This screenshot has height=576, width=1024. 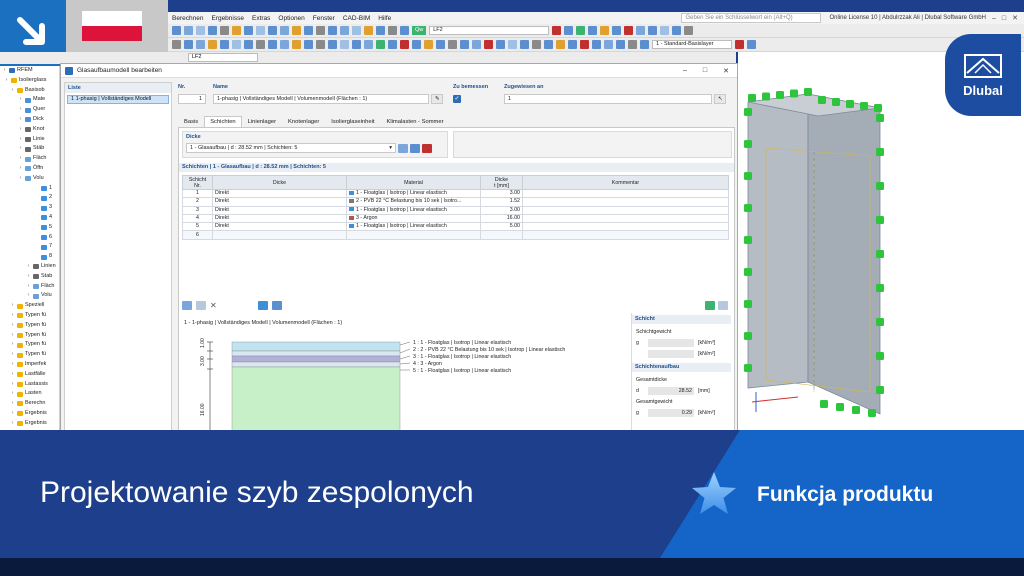 What do you see at coordinates (720, 99) in the screenshot?
I see `pick-icon: ↖` at bounding box center [720, 99].